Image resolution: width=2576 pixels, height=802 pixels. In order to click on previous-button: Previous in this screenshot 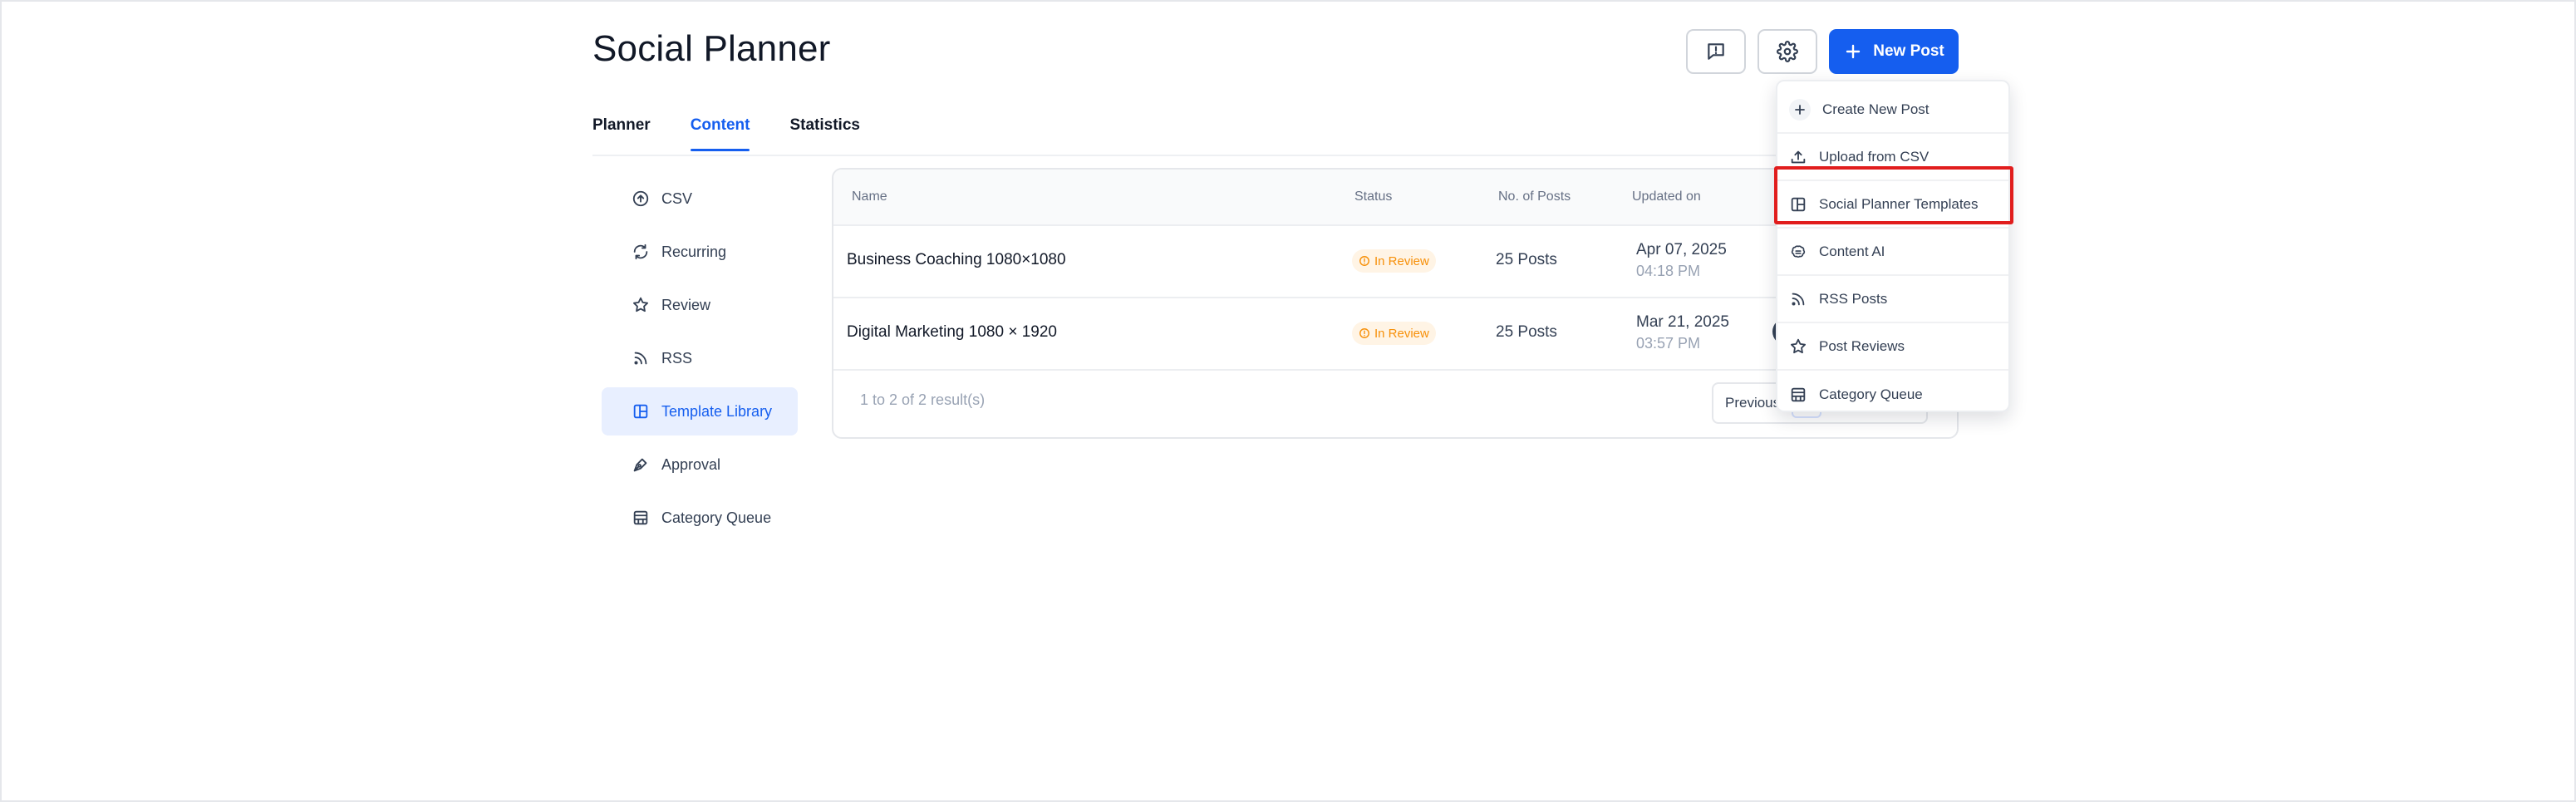, I will do `click(1752, 403)`.